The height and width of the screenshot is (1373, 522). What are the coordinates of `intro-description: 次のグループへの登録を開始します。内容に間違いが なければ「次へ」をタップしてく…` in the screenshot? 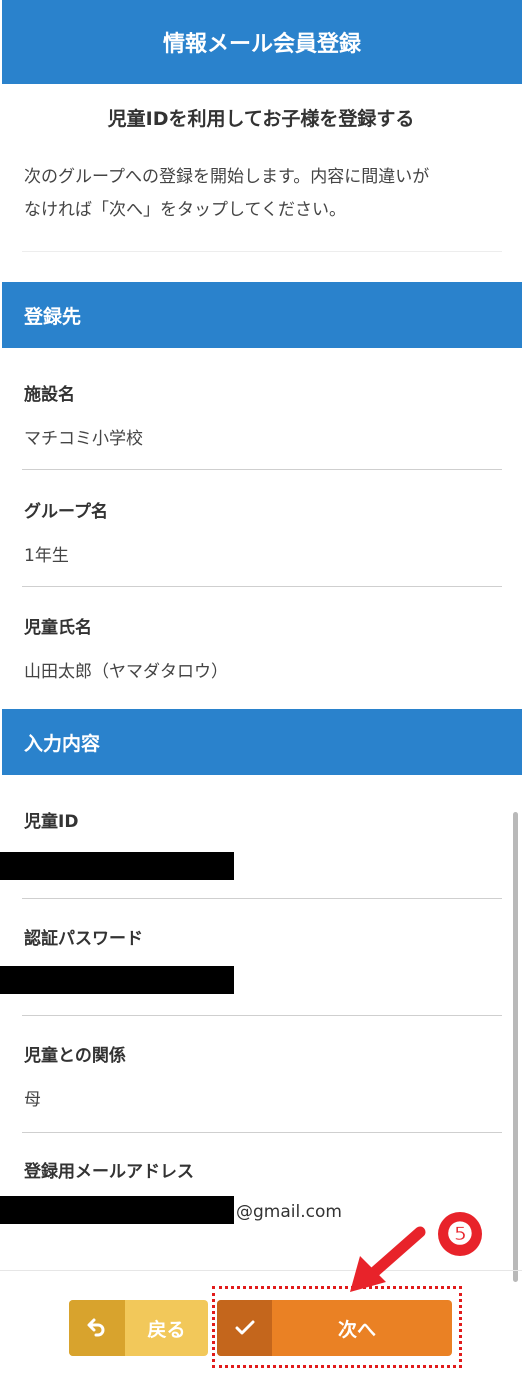 It's located at (263, 194).